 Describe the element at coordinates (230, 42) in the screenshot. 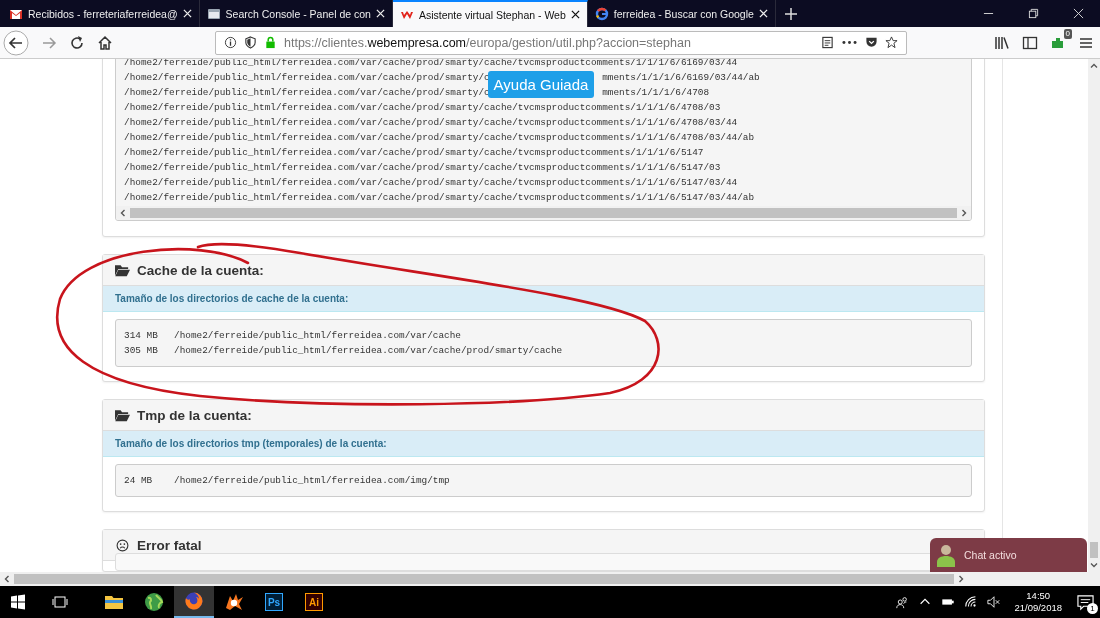

I see `info-icon` at that location.